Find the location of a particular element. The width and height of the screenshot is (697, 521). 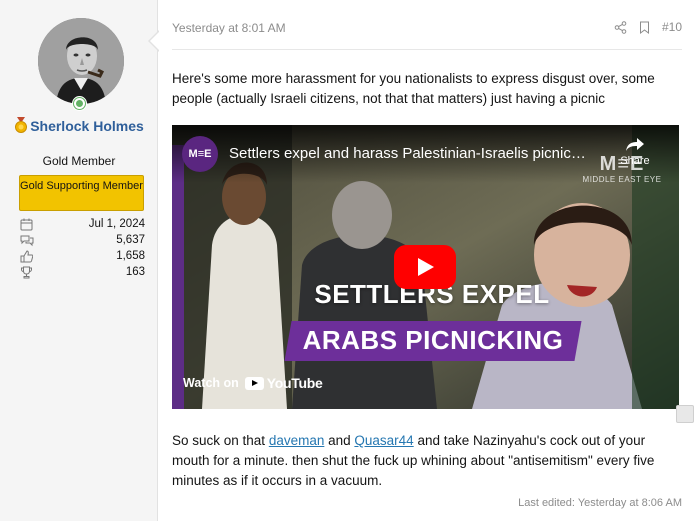

avatar is located at coordinates (81, 61).